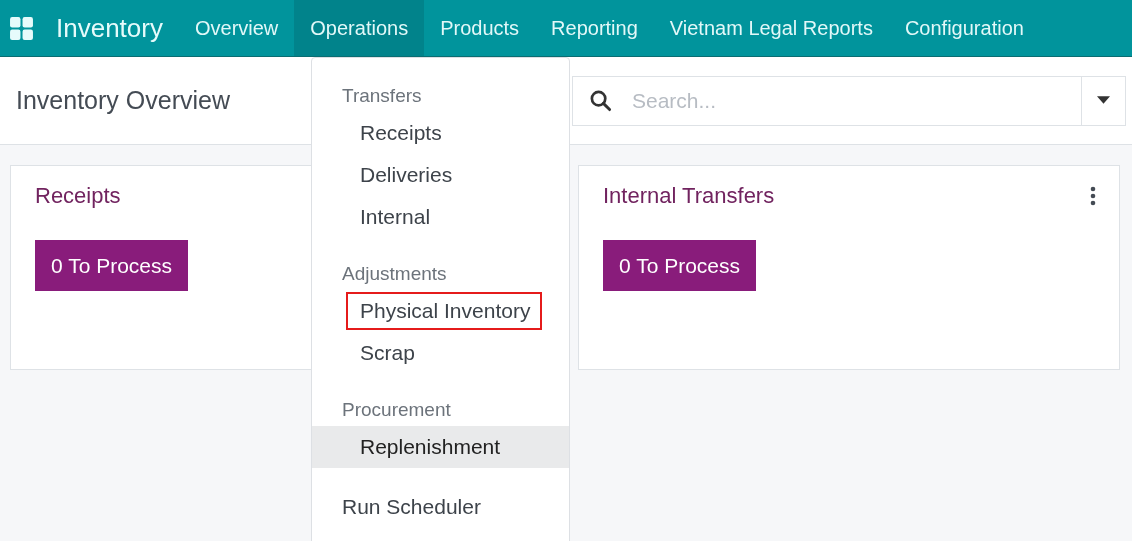 Image resolution: width=1132 pixels, height=541 pixels. I want to click on caret-icon, so click(1103, 100).